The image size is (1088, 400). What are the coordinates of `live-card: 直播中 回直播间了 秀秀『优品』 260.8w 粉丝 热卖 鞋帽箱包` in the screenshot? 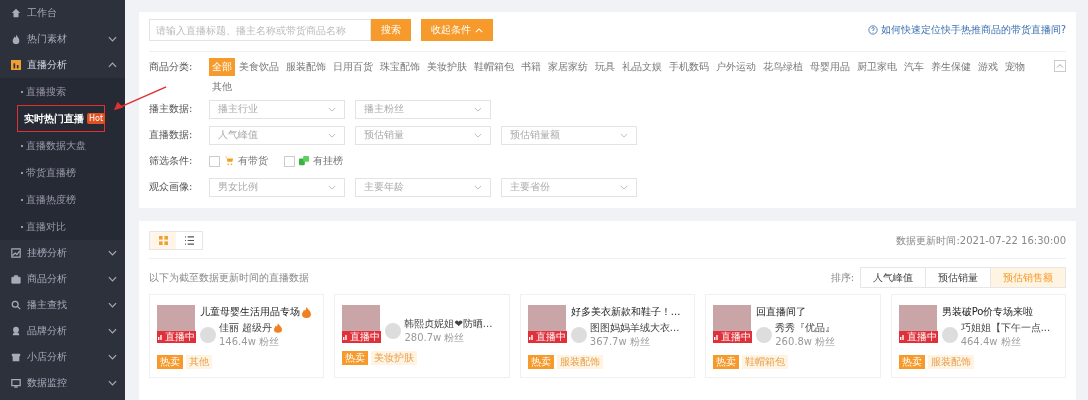 It's located at (793, 336).